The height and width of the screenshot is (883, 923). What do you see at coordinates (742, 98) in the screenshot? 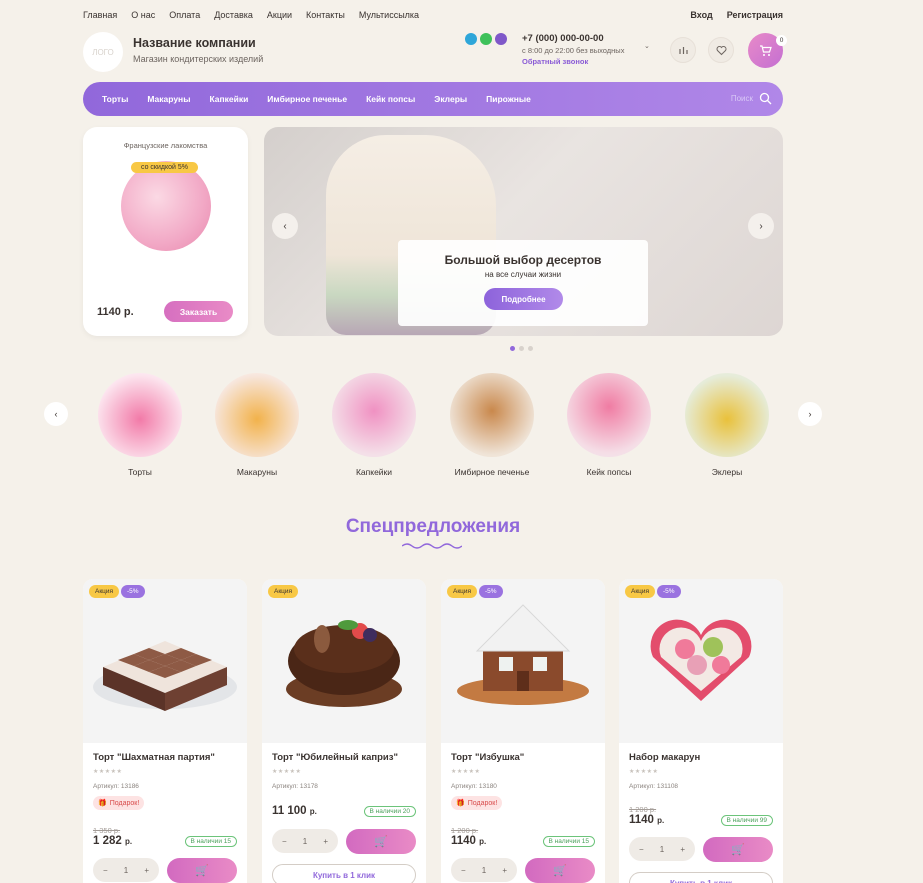
I see `search-input: Поиск` at bounding box center [742, 98].